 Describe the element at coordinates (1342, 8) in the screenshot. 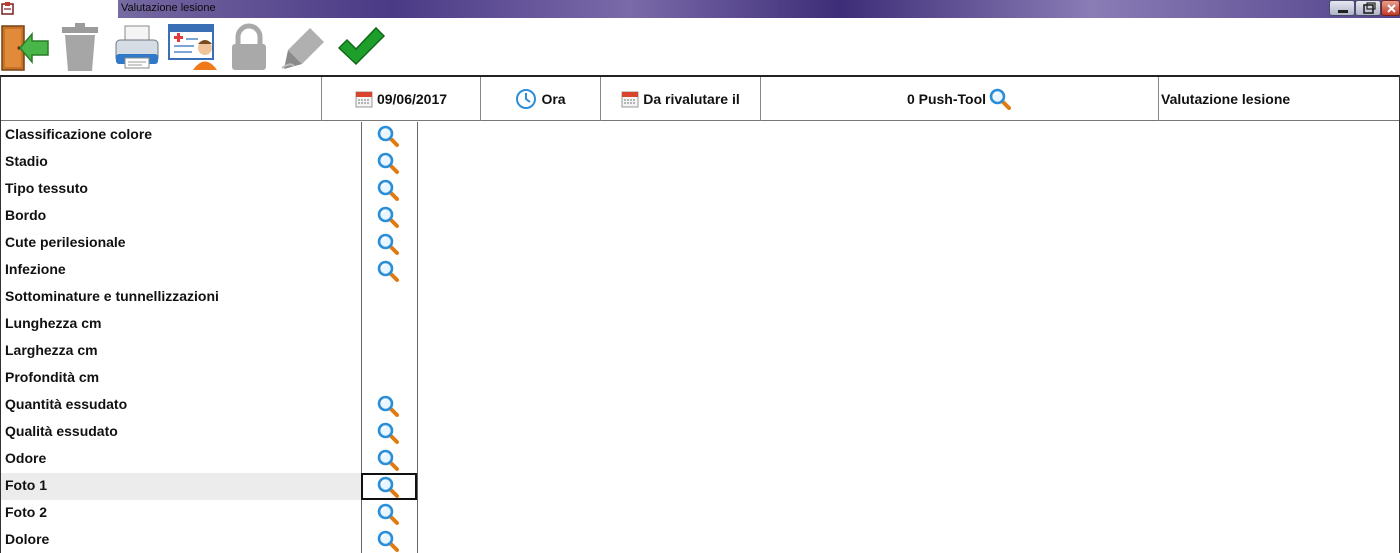

I see `minimize-button` at that location.